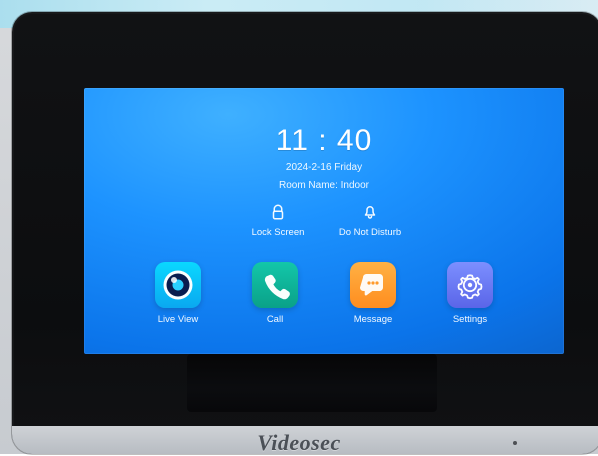  Describe the element at coordinates (178, 319) in the screenshot. I see `live-view-label: Live View` at that location.